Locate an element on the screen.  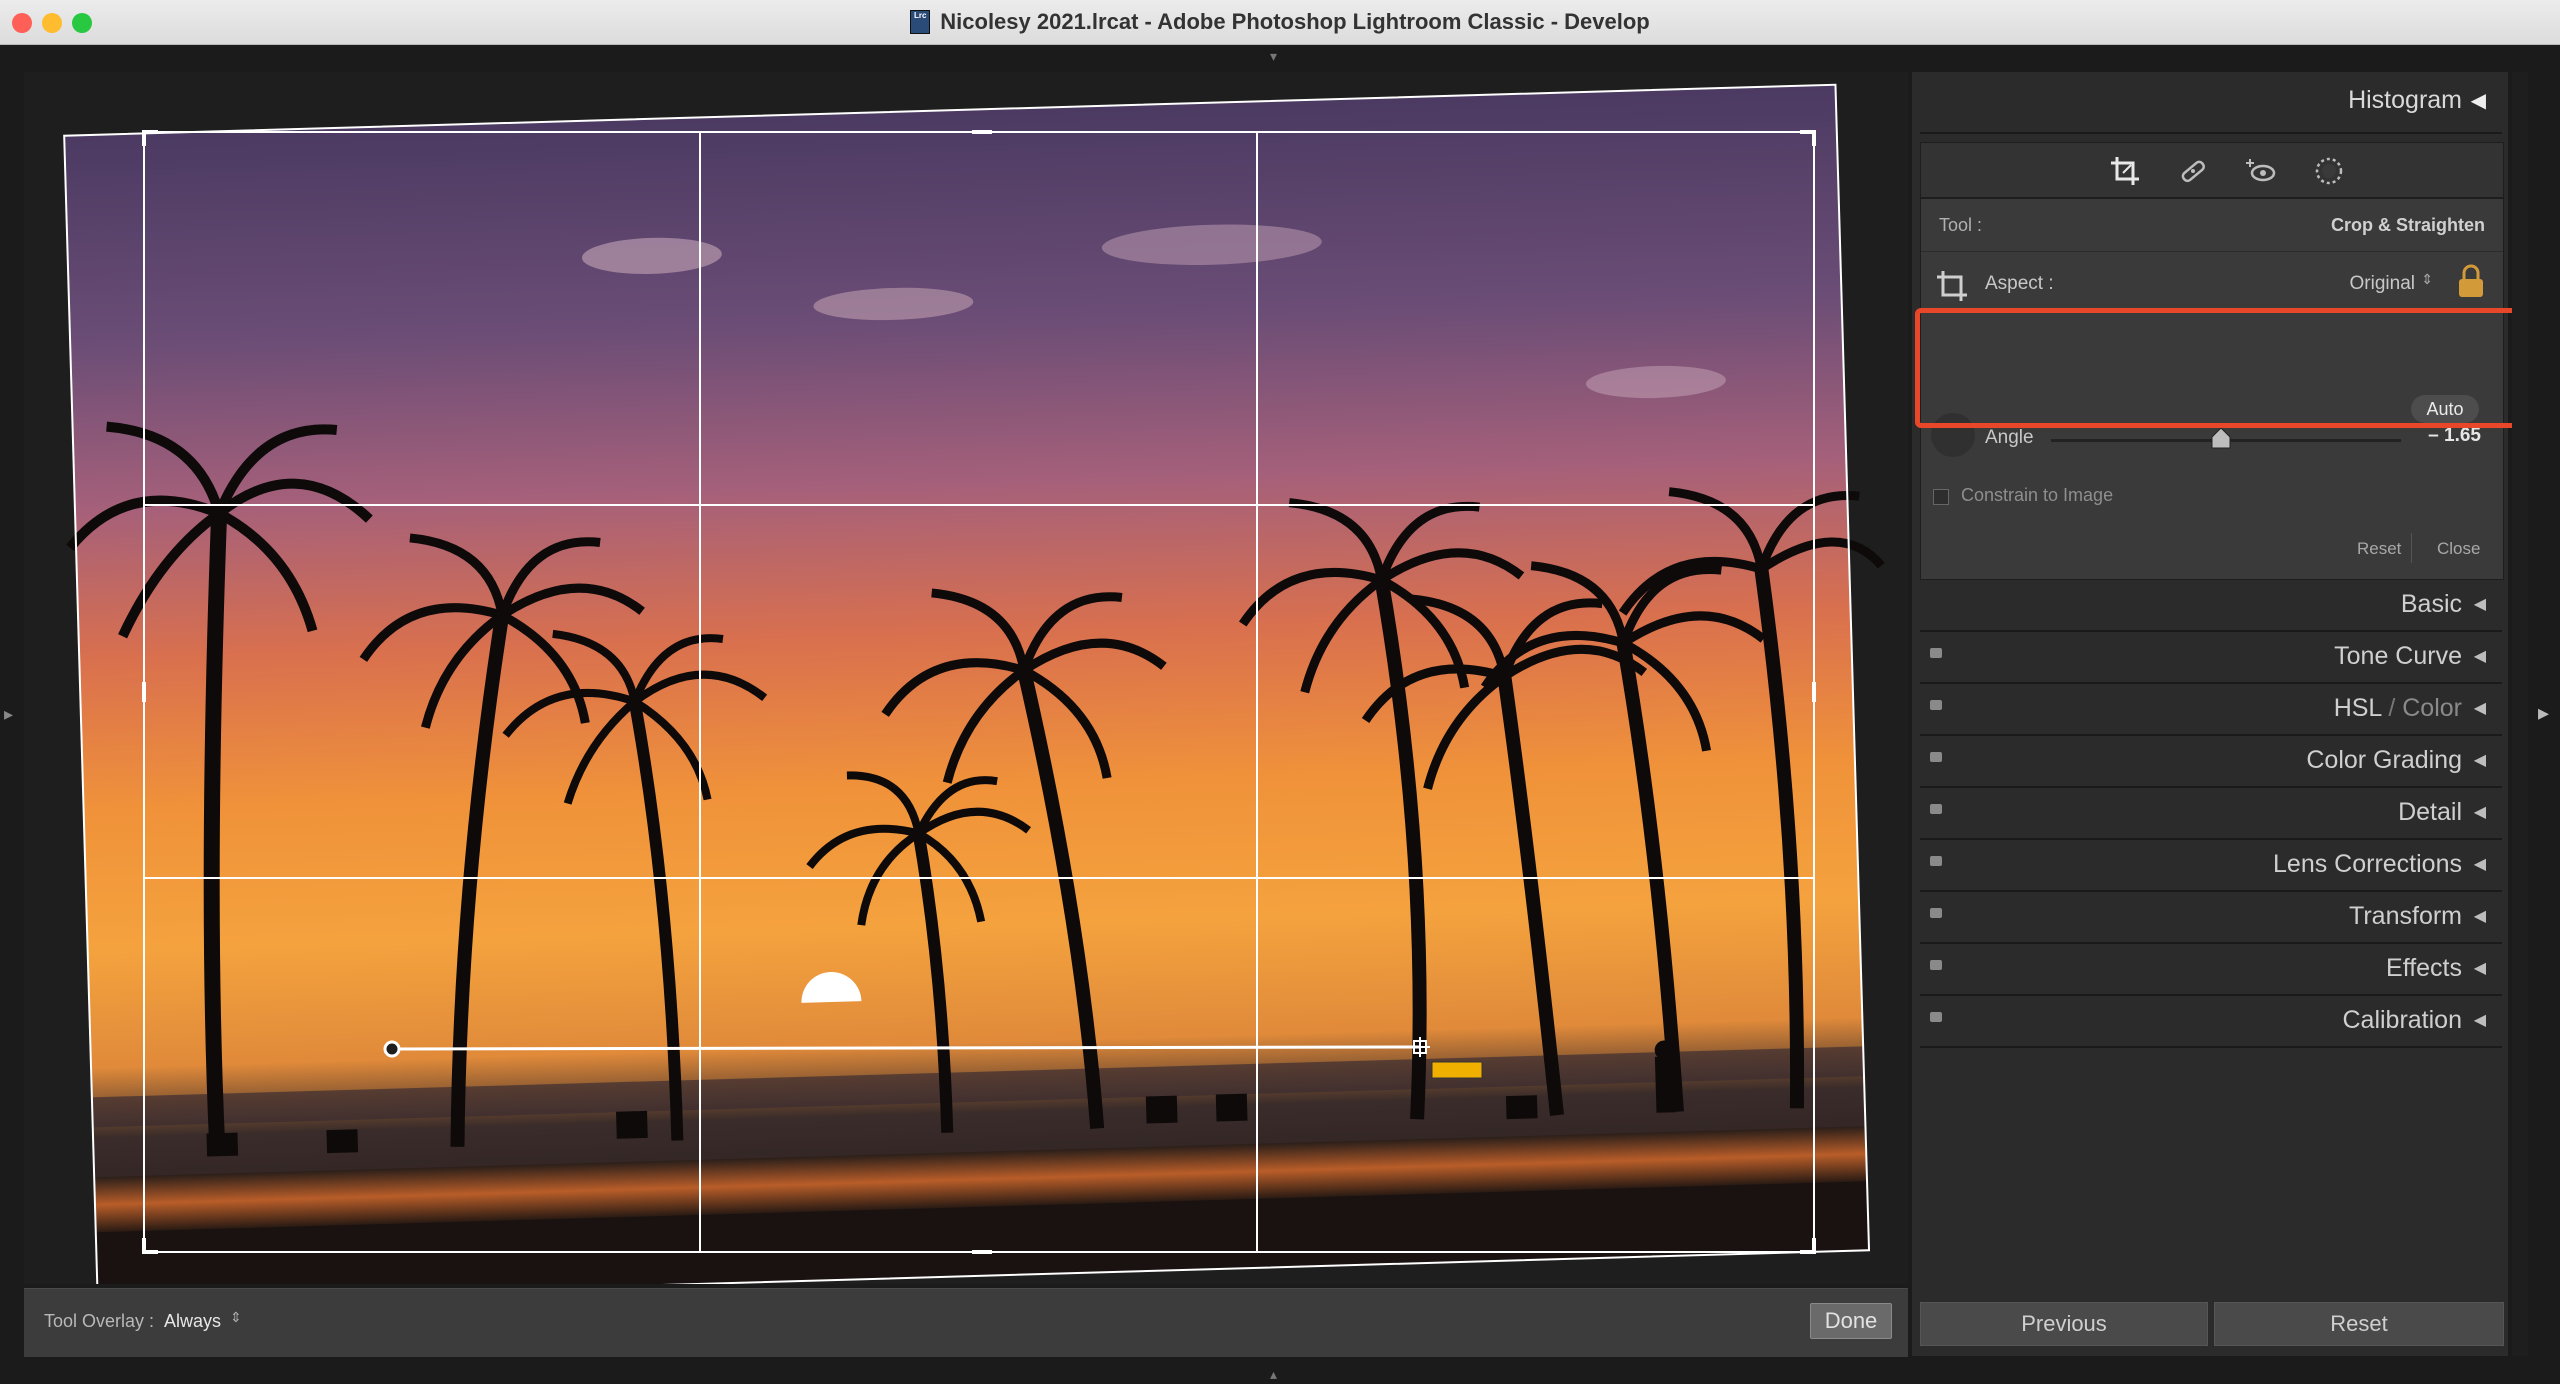
histogram-label: Histogram is located at coordinates (2405, 100).